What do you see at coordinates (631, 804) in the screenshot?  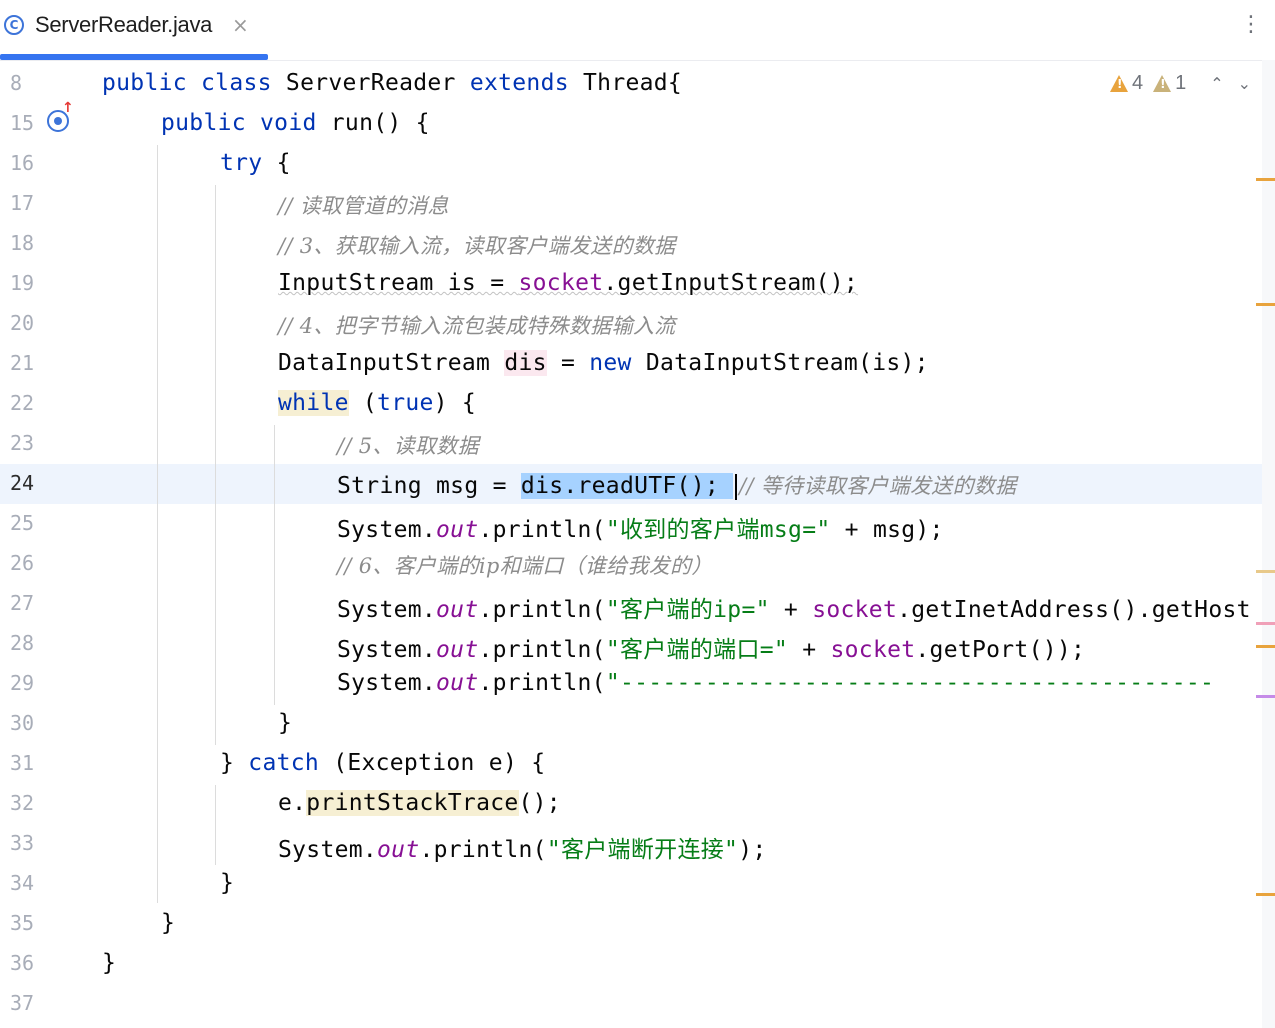 I see `code-line-32: 32 e.printStackTrace();` at bounding box center [631, 804].